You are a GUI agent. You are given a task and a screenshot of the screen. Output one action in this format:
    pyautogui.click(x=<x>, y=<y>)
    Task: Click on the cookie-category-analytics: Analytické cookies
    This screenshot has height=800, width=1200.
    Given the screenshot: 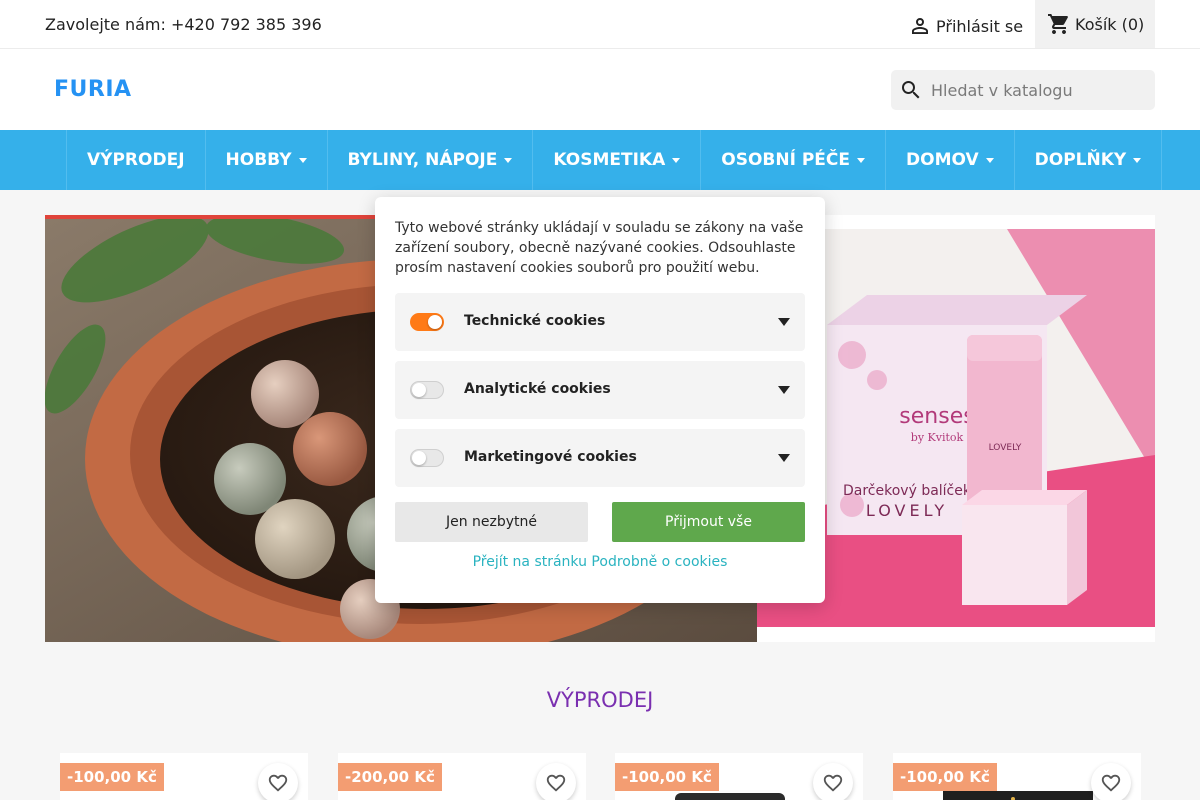 What is the action you would take?
    pyautogui.click(x=600, y=390)
    